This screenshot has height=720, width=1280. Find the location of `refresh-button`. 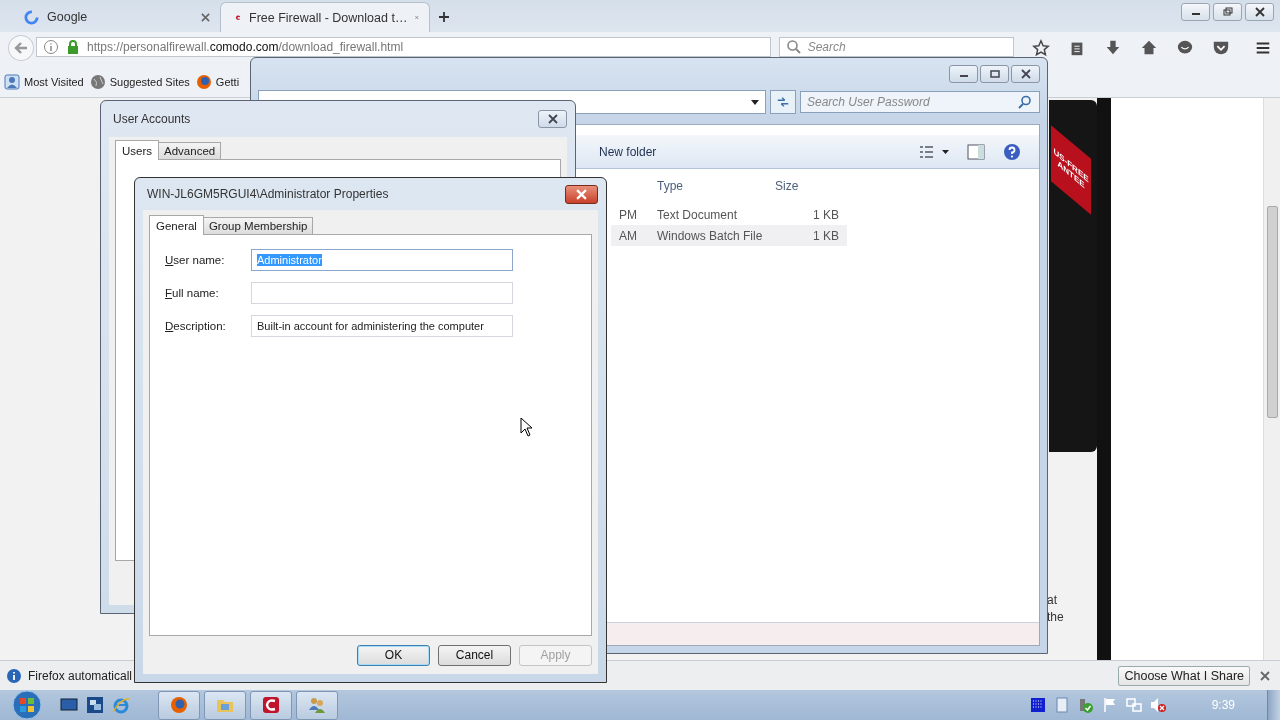

refresh-button is located at coordinates (783, 102).